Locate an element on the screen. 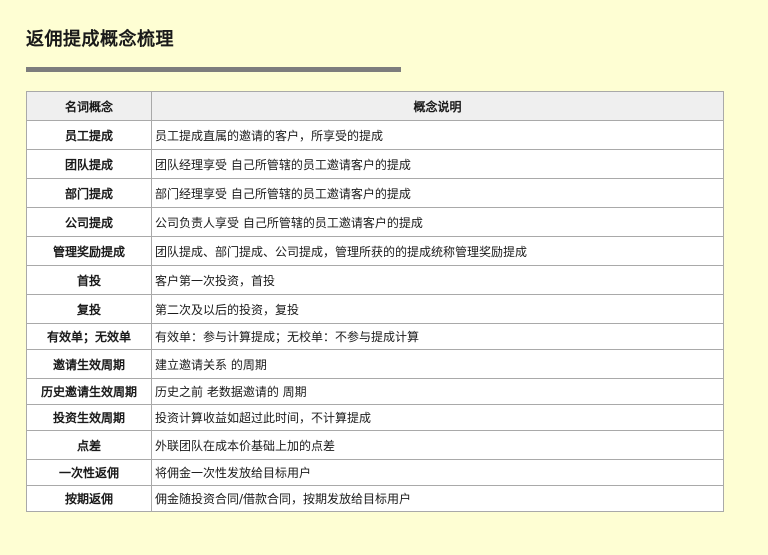 This screenshot has height=555, width=768. column-header-description: 概念说明 is located at coordinates (437, 106).